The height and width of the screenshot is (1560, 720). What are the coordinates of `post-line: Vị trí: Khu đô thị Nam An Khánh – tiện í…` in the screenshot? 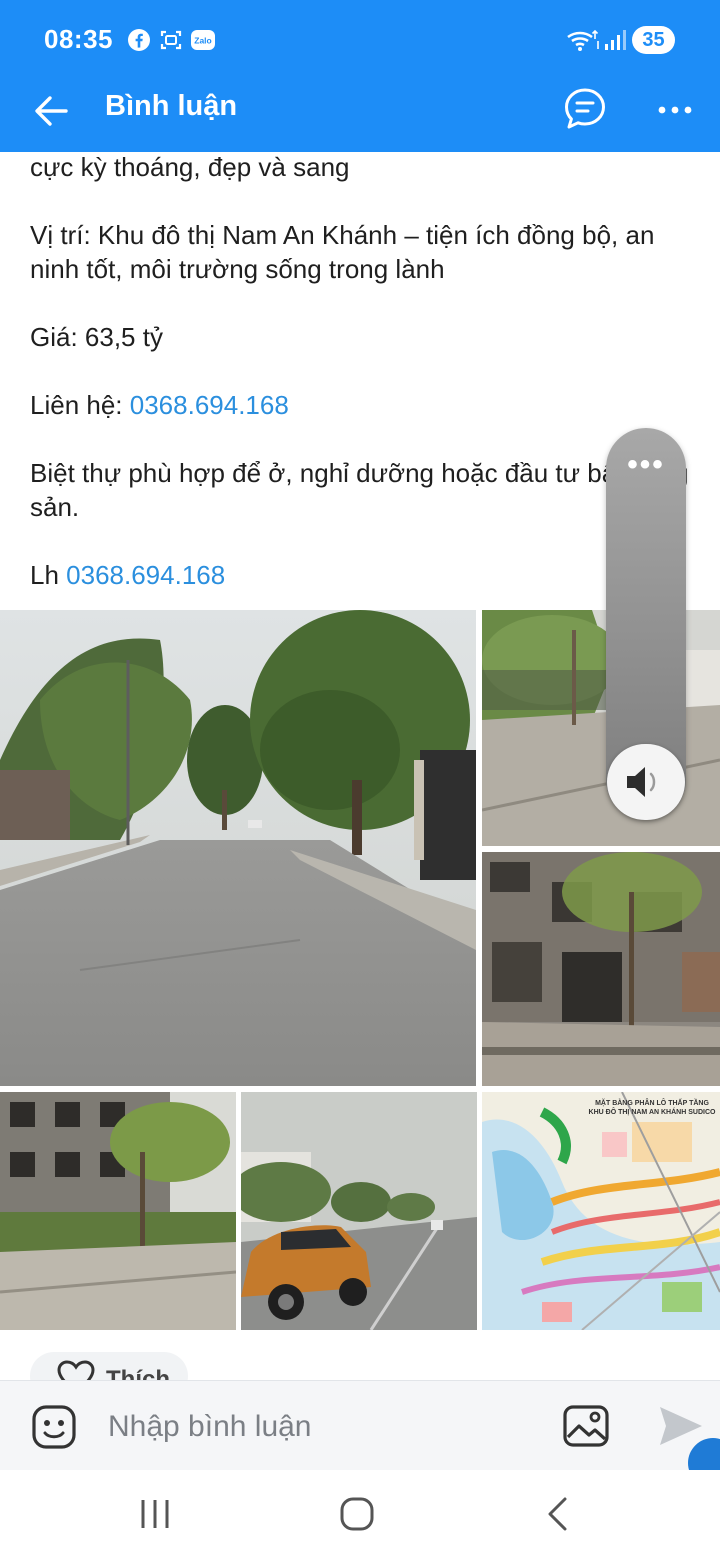 It's located at (342, 252).